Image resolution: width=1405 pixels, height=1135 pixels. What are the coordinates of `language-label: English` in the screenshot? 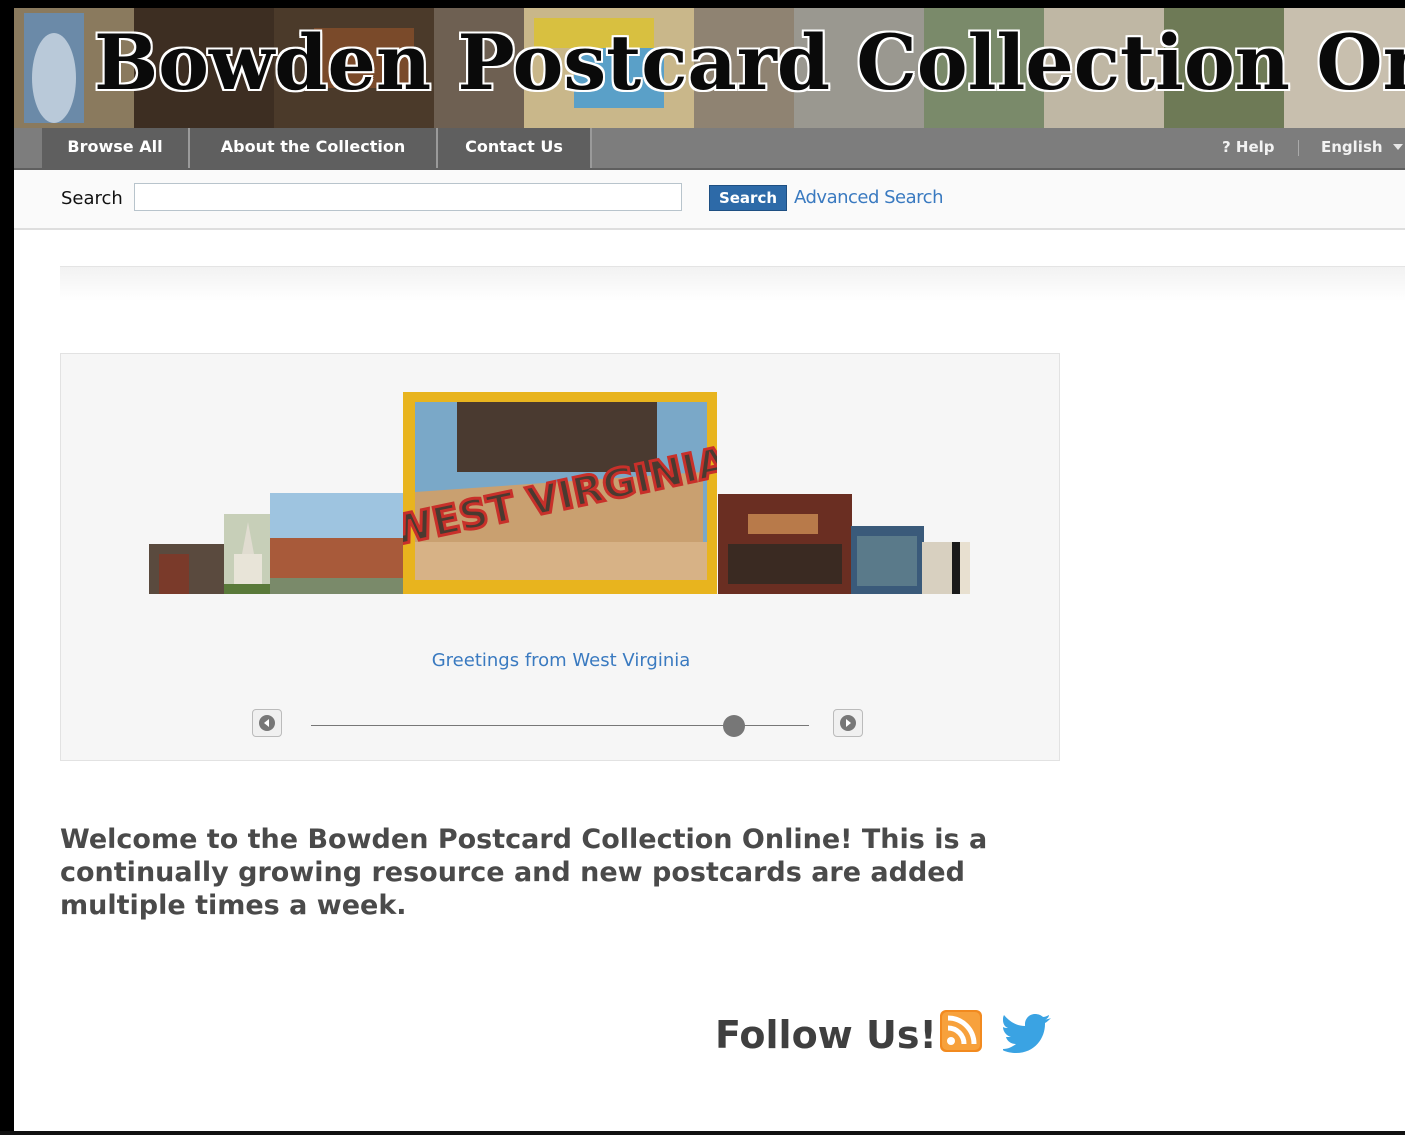 It's located at (1352, 147).